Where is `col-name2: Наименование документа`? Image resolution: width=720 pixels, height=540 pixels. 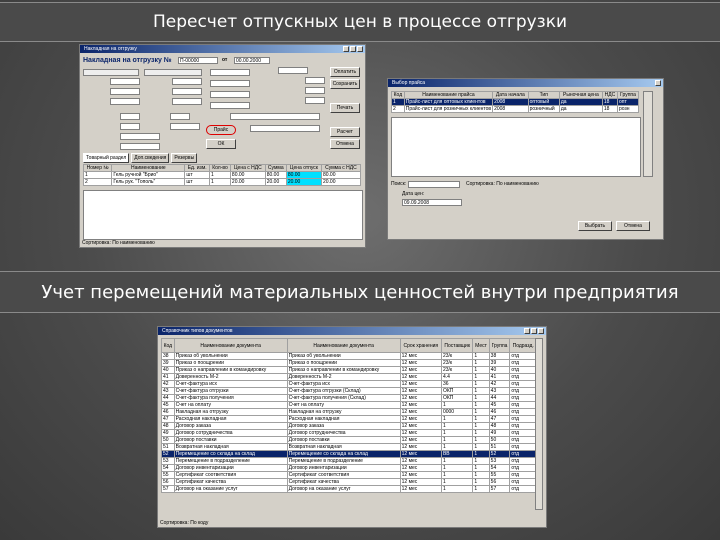 col-name2: Наименование документа is located at coordinates (343, 345).